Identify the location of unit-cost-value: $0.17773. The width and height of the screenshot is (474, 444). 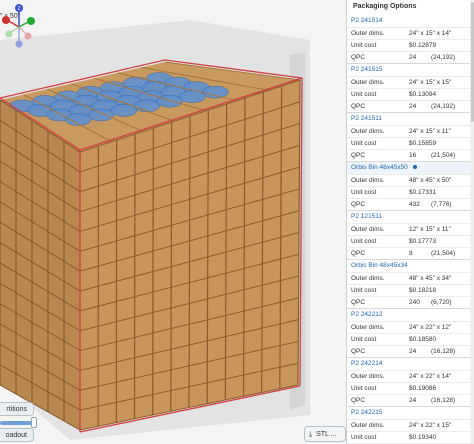
(423, 241).